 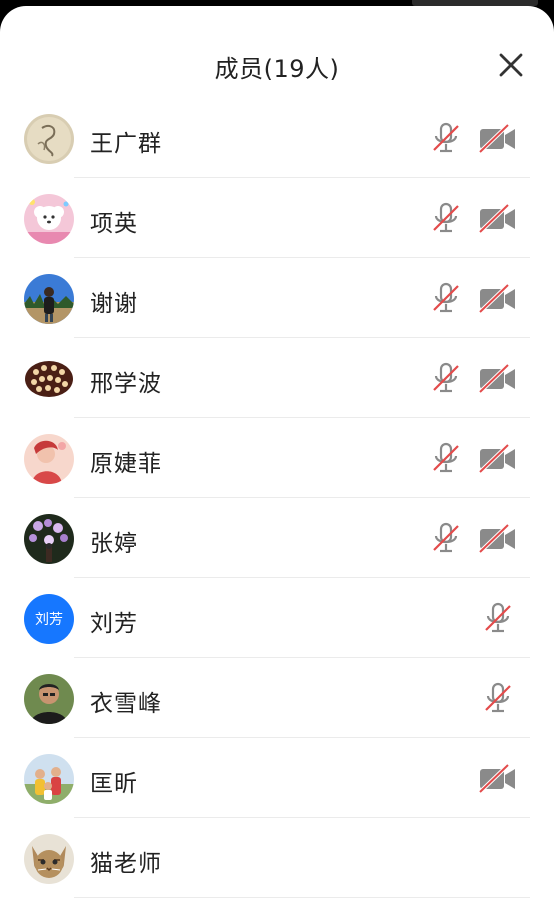 I want to click on member-name: 项英, so click(x=114, y=224).